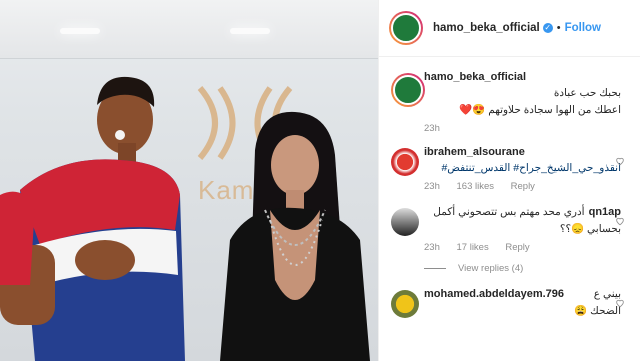 This screenshot has height=361, width=640. What do you see at coordinates (486, 28) in the screenshot?
I see `author-username: hamo_beka_official` at bounding box center [486, 28].